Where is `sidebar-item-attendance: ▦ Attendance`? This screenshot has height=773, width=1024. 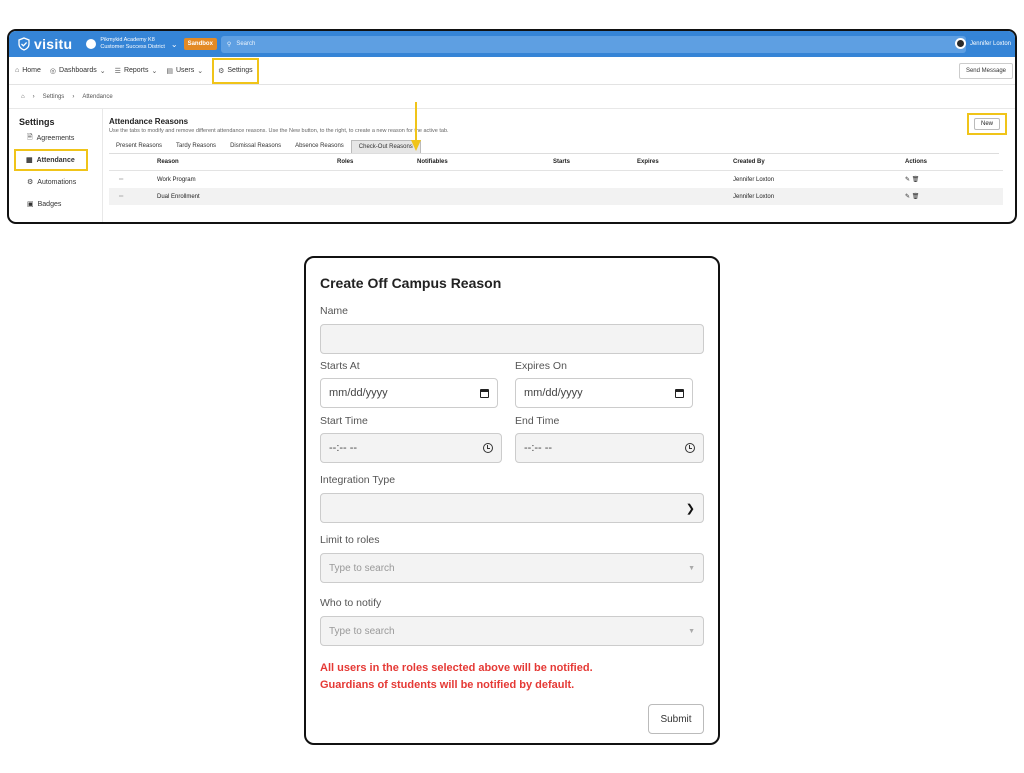
sidebar-item-attendance: ▦ Attendance is located at coordinates (51, 160).